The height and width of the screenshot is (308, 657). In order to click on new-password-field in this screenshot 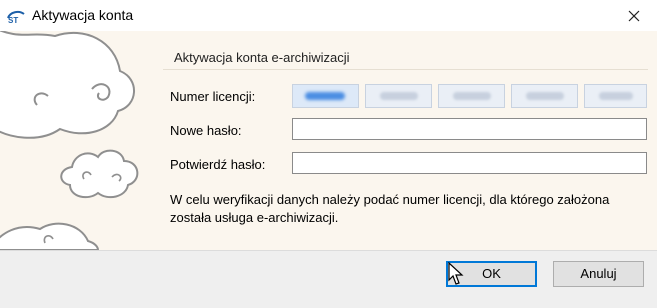, I will do `click(469, 129)`.